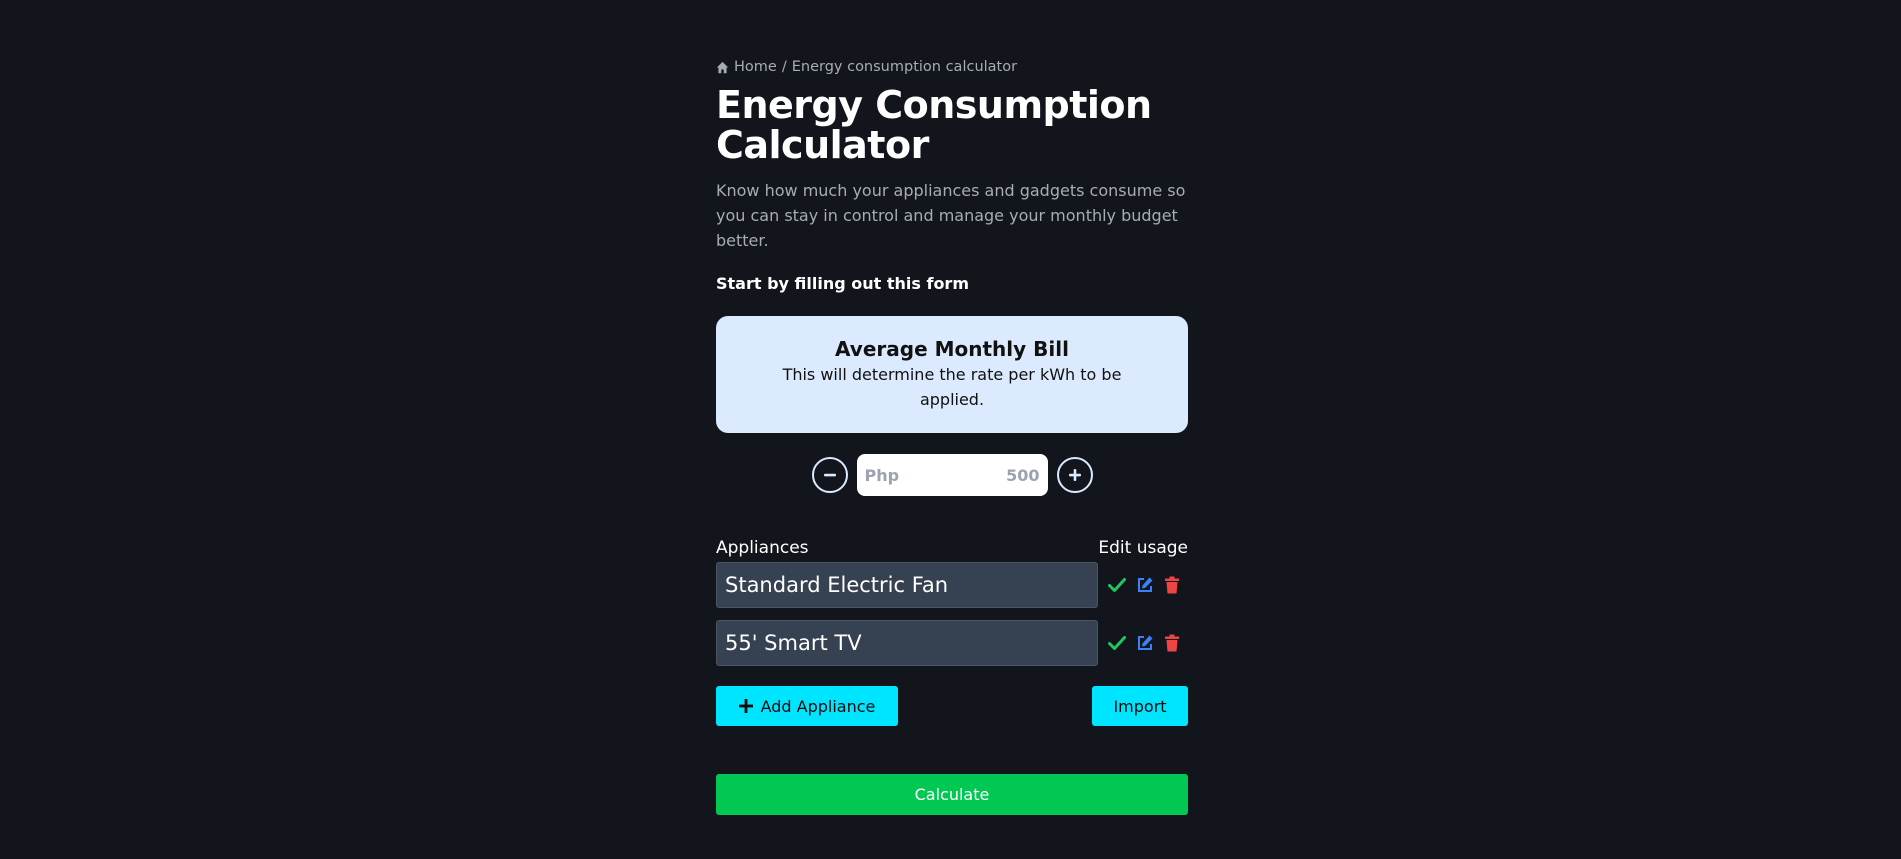 The height and width of the screenshot is (859, 1901). What do you see at coordinates (1023, 475) in the screenshot?
I see `bill-input-placeholder: 500` at bounding box center [1023, 475].